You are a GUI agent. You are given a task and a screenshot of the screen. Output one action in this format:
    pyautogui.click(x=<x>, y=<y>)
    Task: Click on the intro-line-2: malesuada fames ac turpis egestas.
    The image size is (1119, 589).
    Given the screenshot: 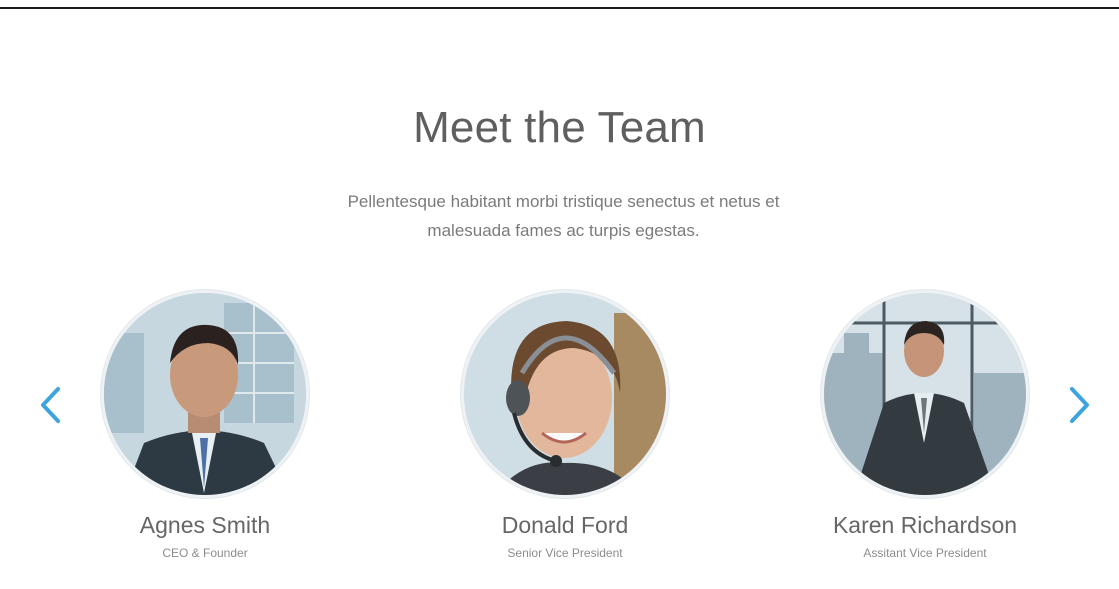 What is the action you would take?
    pyautogui.click(x=563, y=230)
    